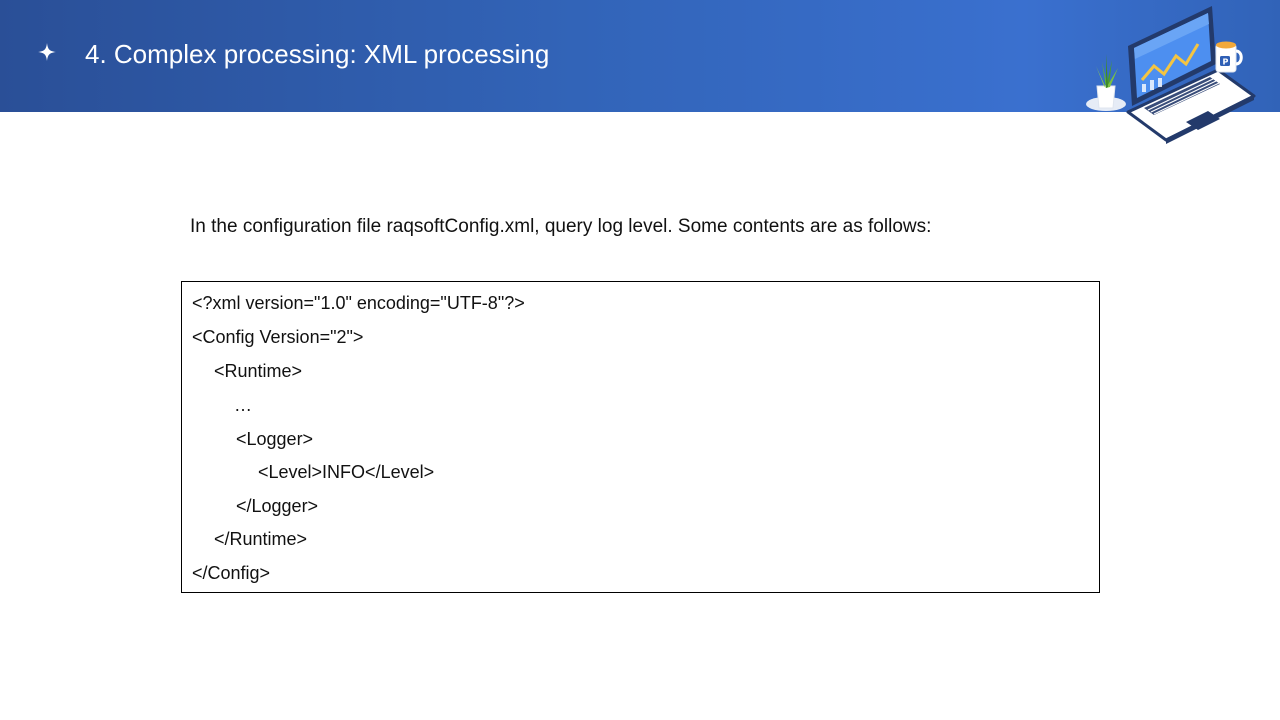 The height and width of the screenshot is (720, 1280). I want to click on code-line: <Level>INFO</Level>, so click(346, 472).